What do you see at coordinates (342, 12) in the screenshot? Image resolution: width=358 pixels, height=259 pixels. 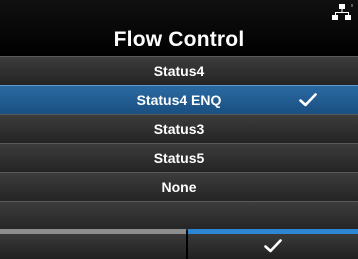 I see `network-icon` at bounding box center [342, 12].